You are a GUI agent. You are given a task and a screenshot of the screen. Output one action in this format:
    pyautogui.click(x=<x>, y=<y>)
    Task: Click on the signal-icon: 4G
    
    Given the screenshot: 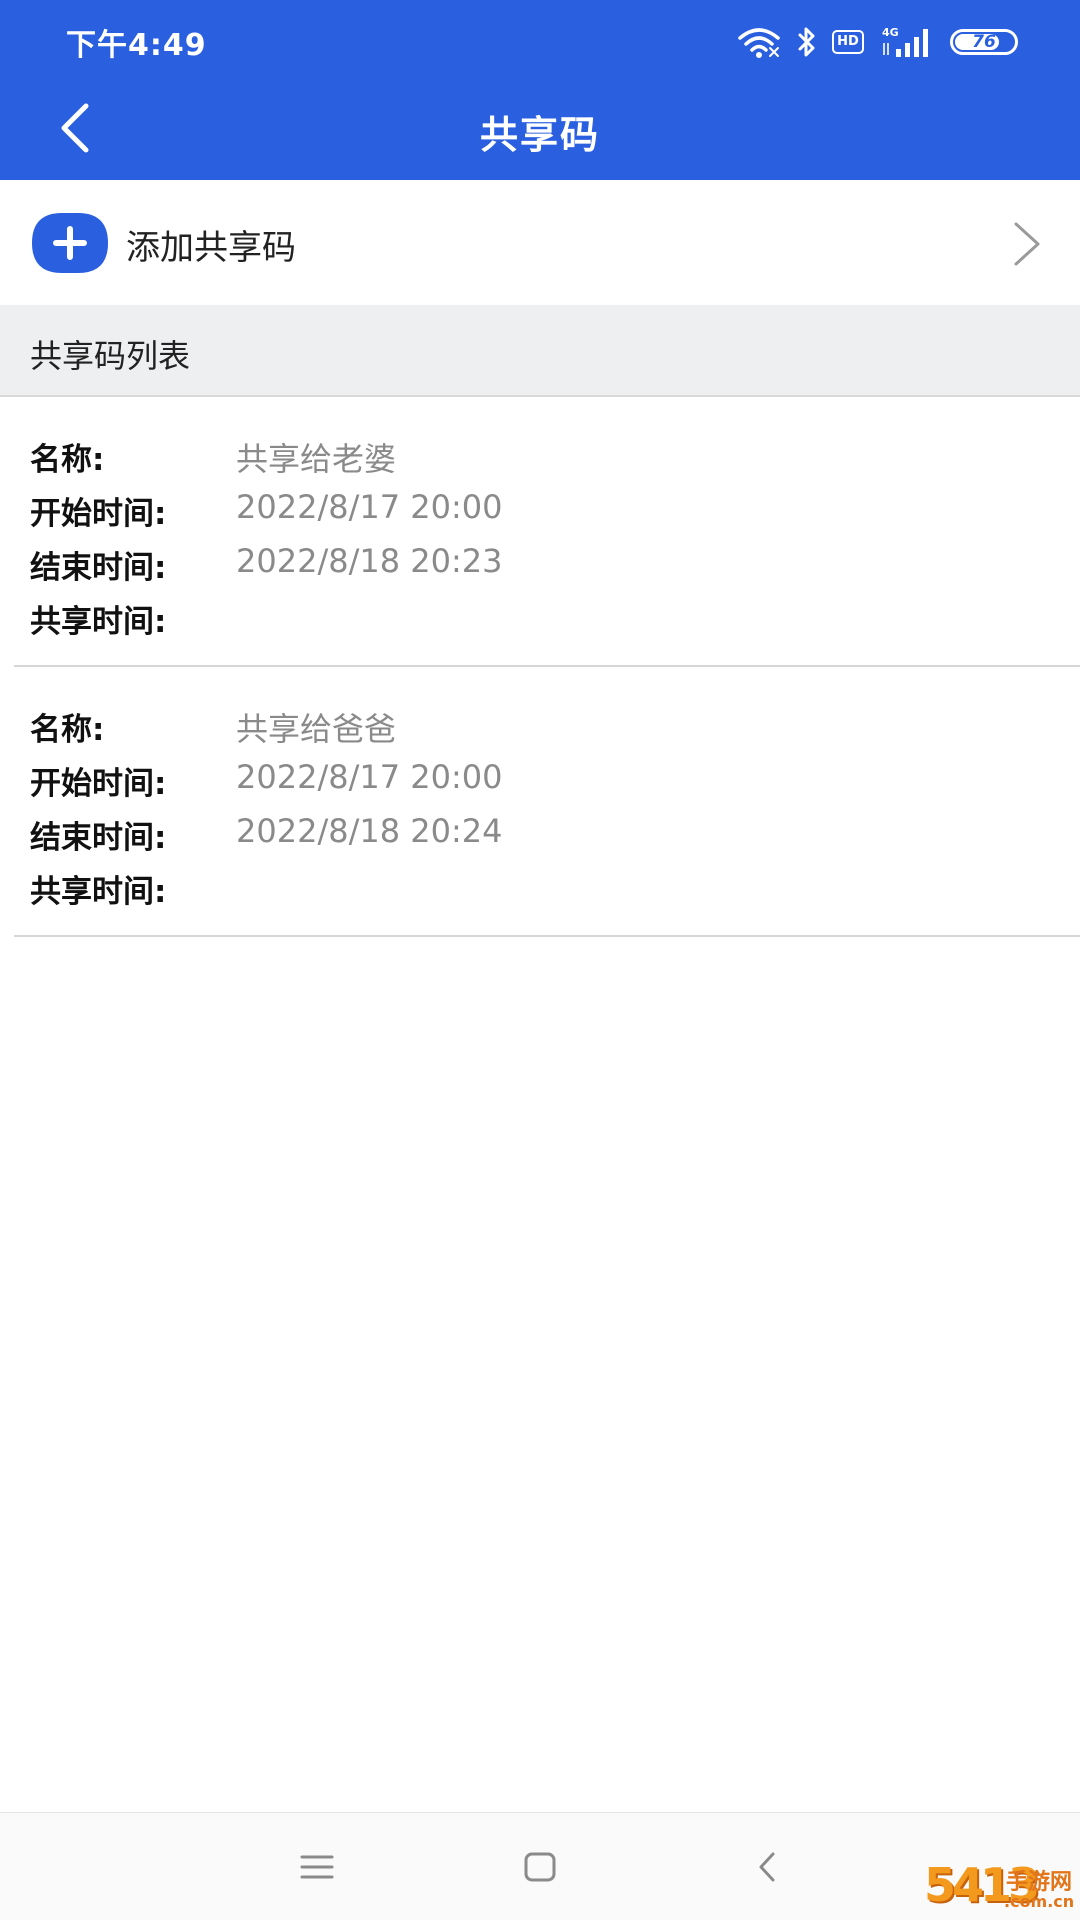 What is the action you would take?
    pyautogui.click(x=907, y=42)
    